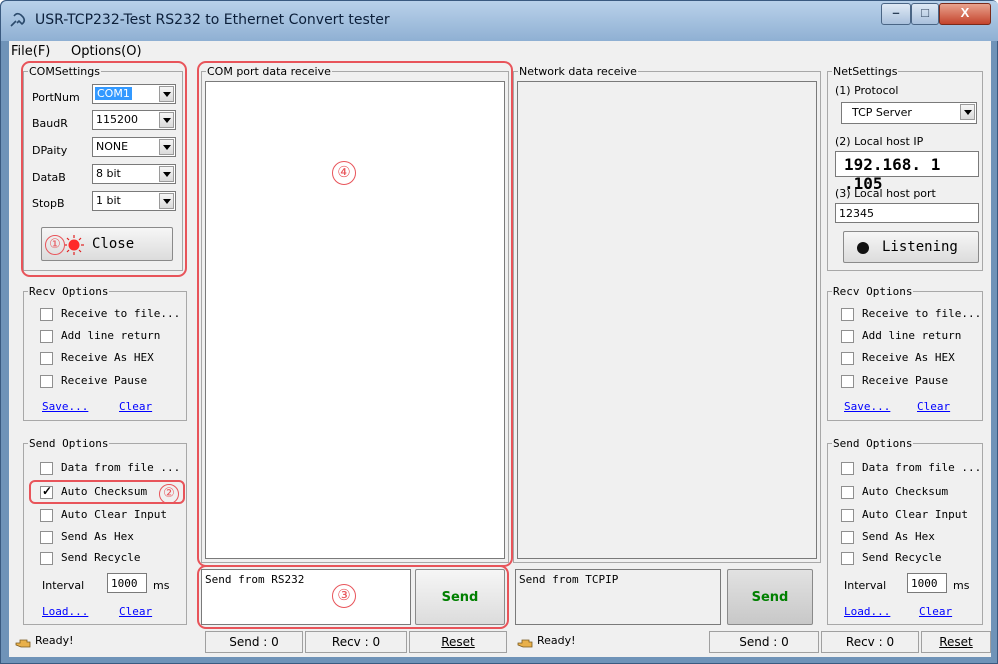 This screenshot has height=664, width=998. I want to click on left-interval-label: Interval, so click(63, 585).